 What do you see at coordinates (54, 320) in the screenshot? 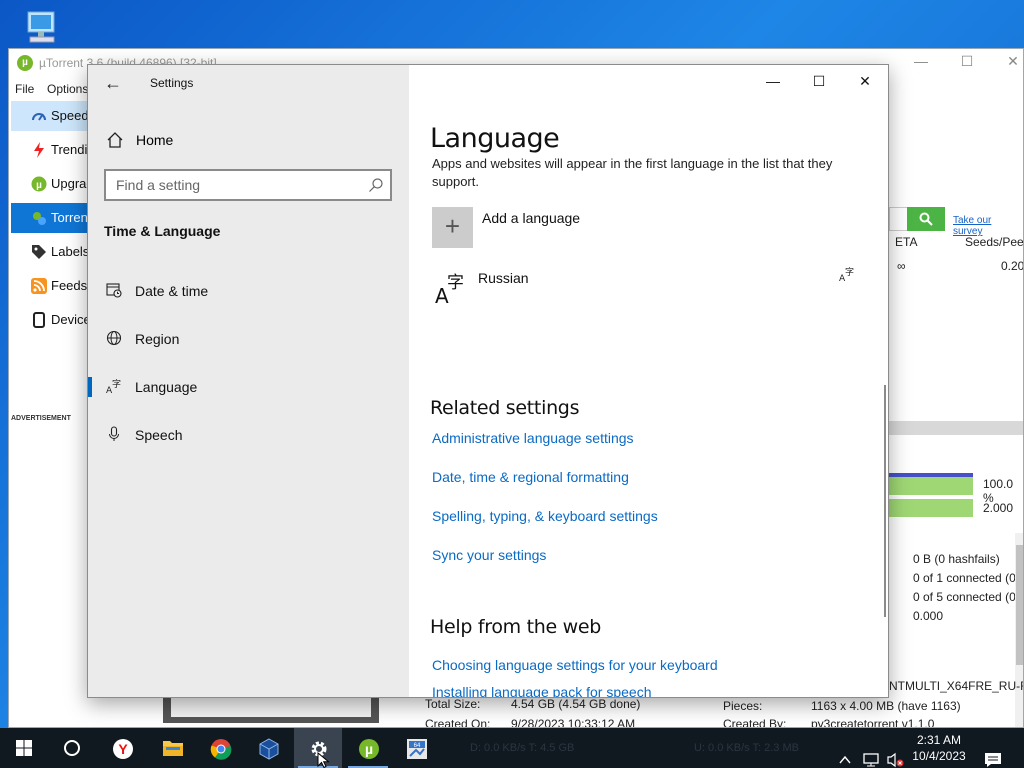
I see `sidebar-item-devices: Devices` at bounding box center [54, 320].